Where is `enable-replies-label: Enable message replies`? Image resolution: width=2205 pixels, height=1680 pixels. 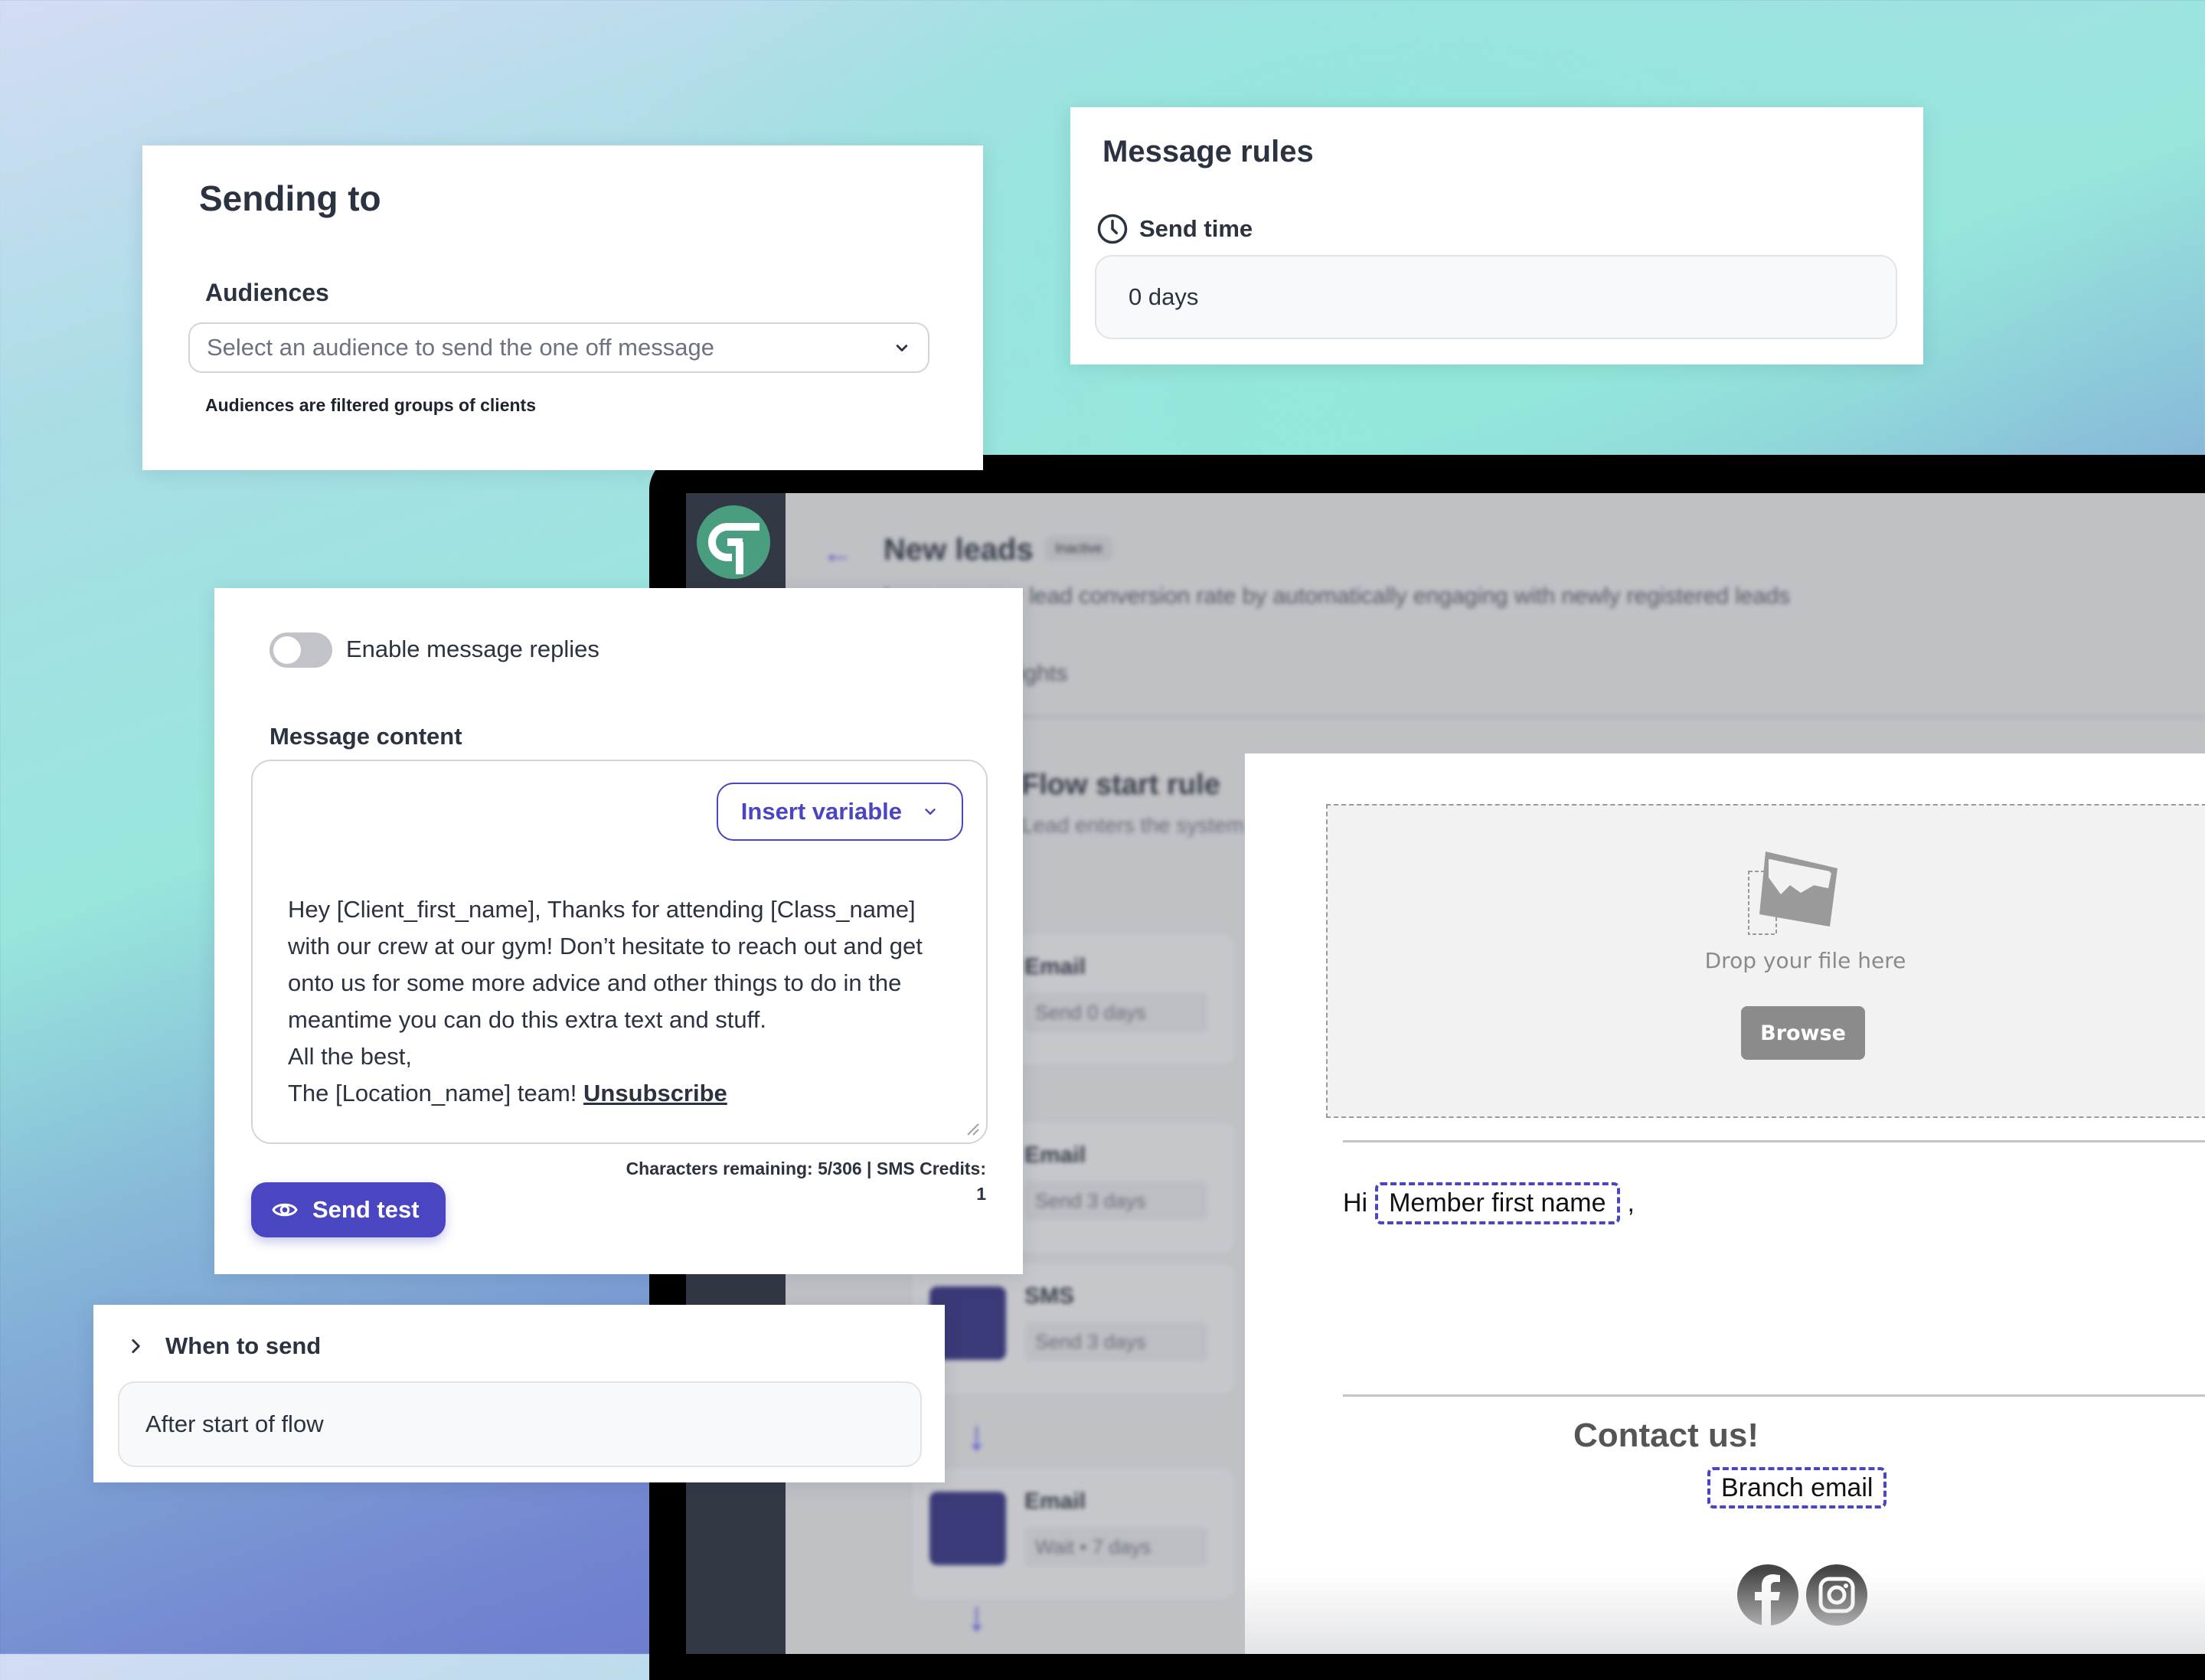
enable-replies-label: Enable message replies is located at coordinates (472, 649).